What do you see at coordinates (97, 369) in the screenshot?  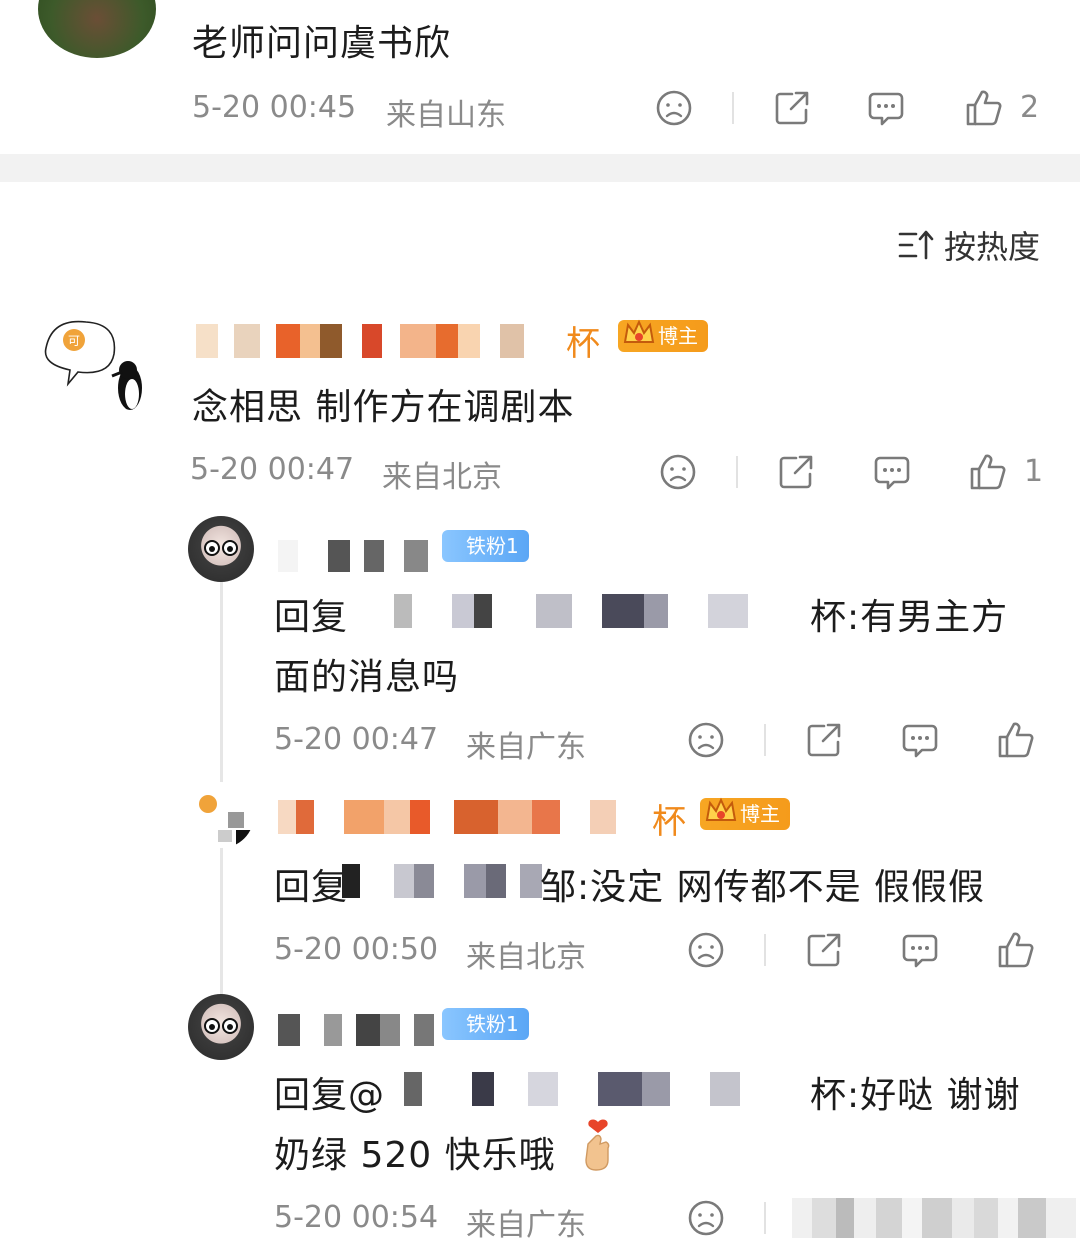 I see `avatar: 可` at bounding box center [97, 369].